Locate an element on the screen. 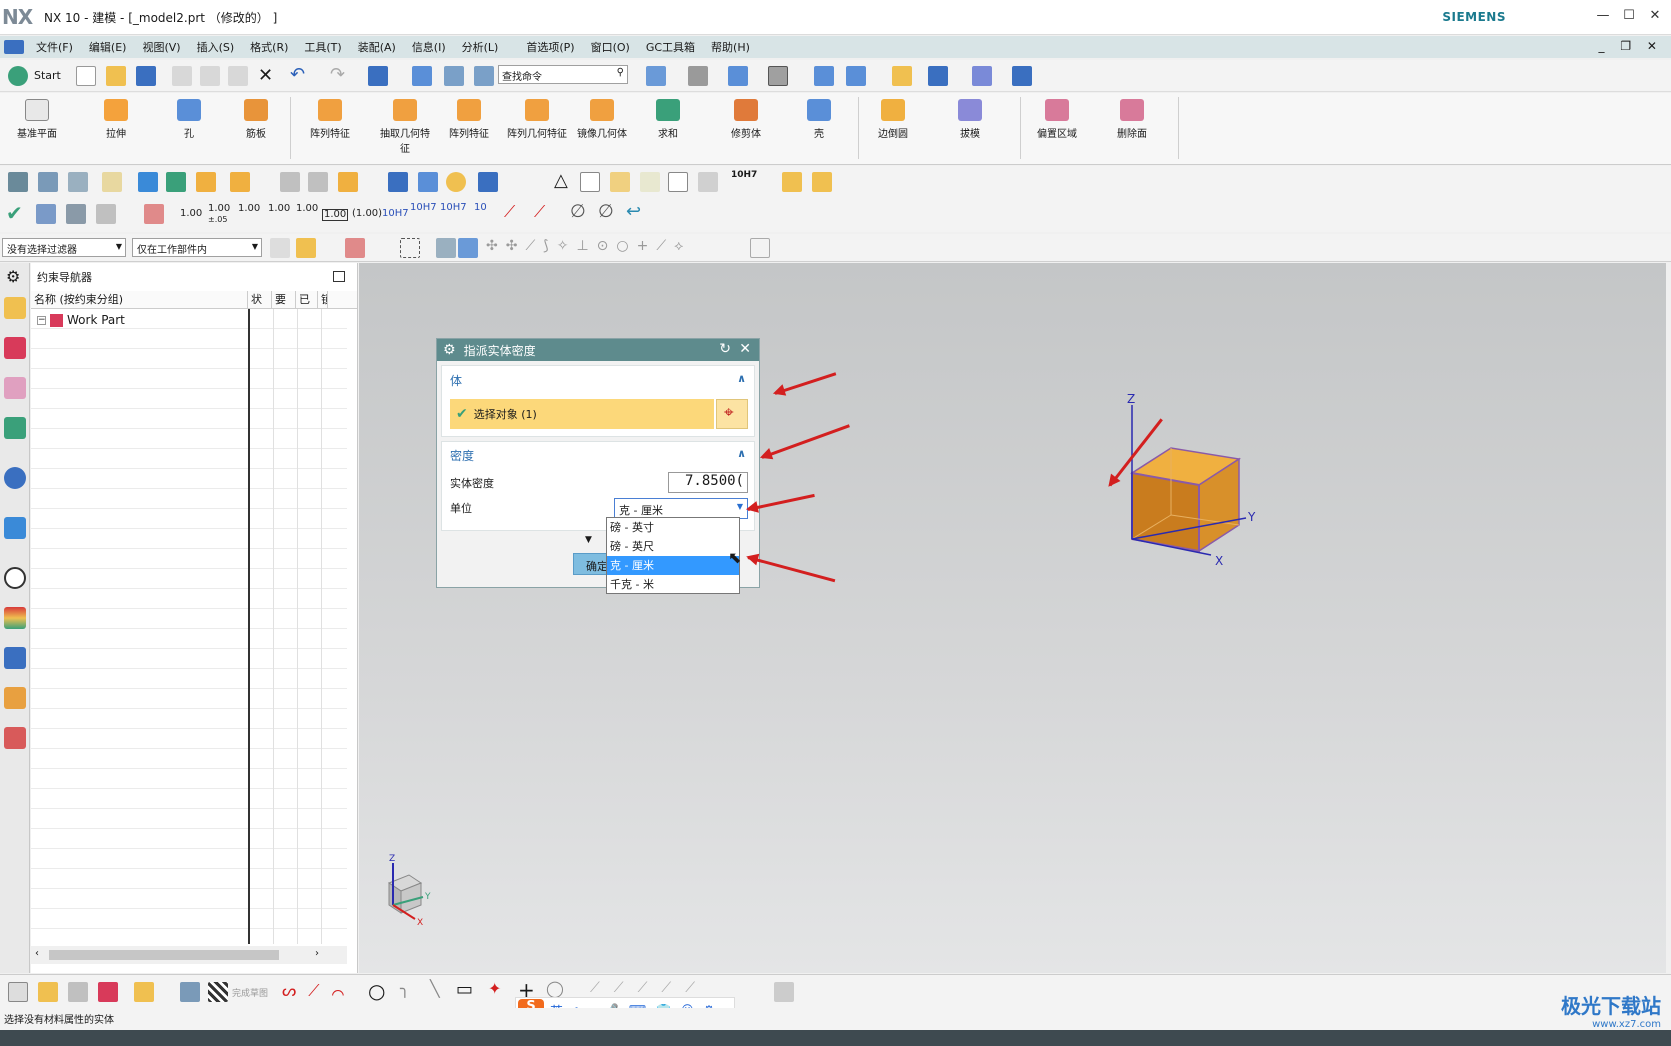 The width and height of the screenshot is (1671, 1046). menu-tools: 工具(T) is located at coordinates (322, 47).